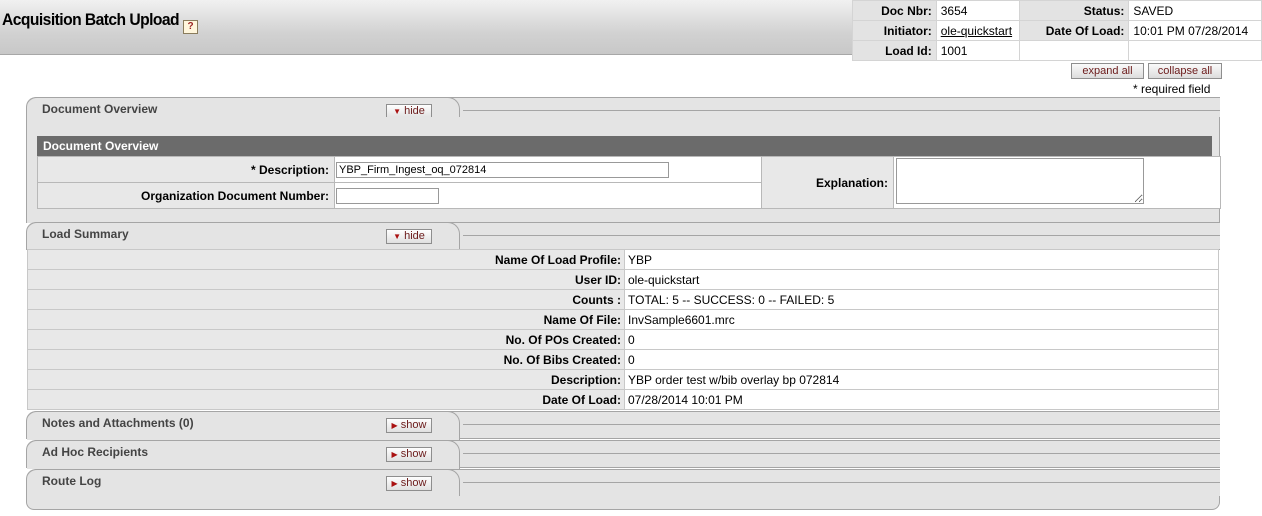  What do you see at coordinates (921, 279) in the screenshot?
I see `row-value: ole-quickstart` at bounding box center [921, 279].